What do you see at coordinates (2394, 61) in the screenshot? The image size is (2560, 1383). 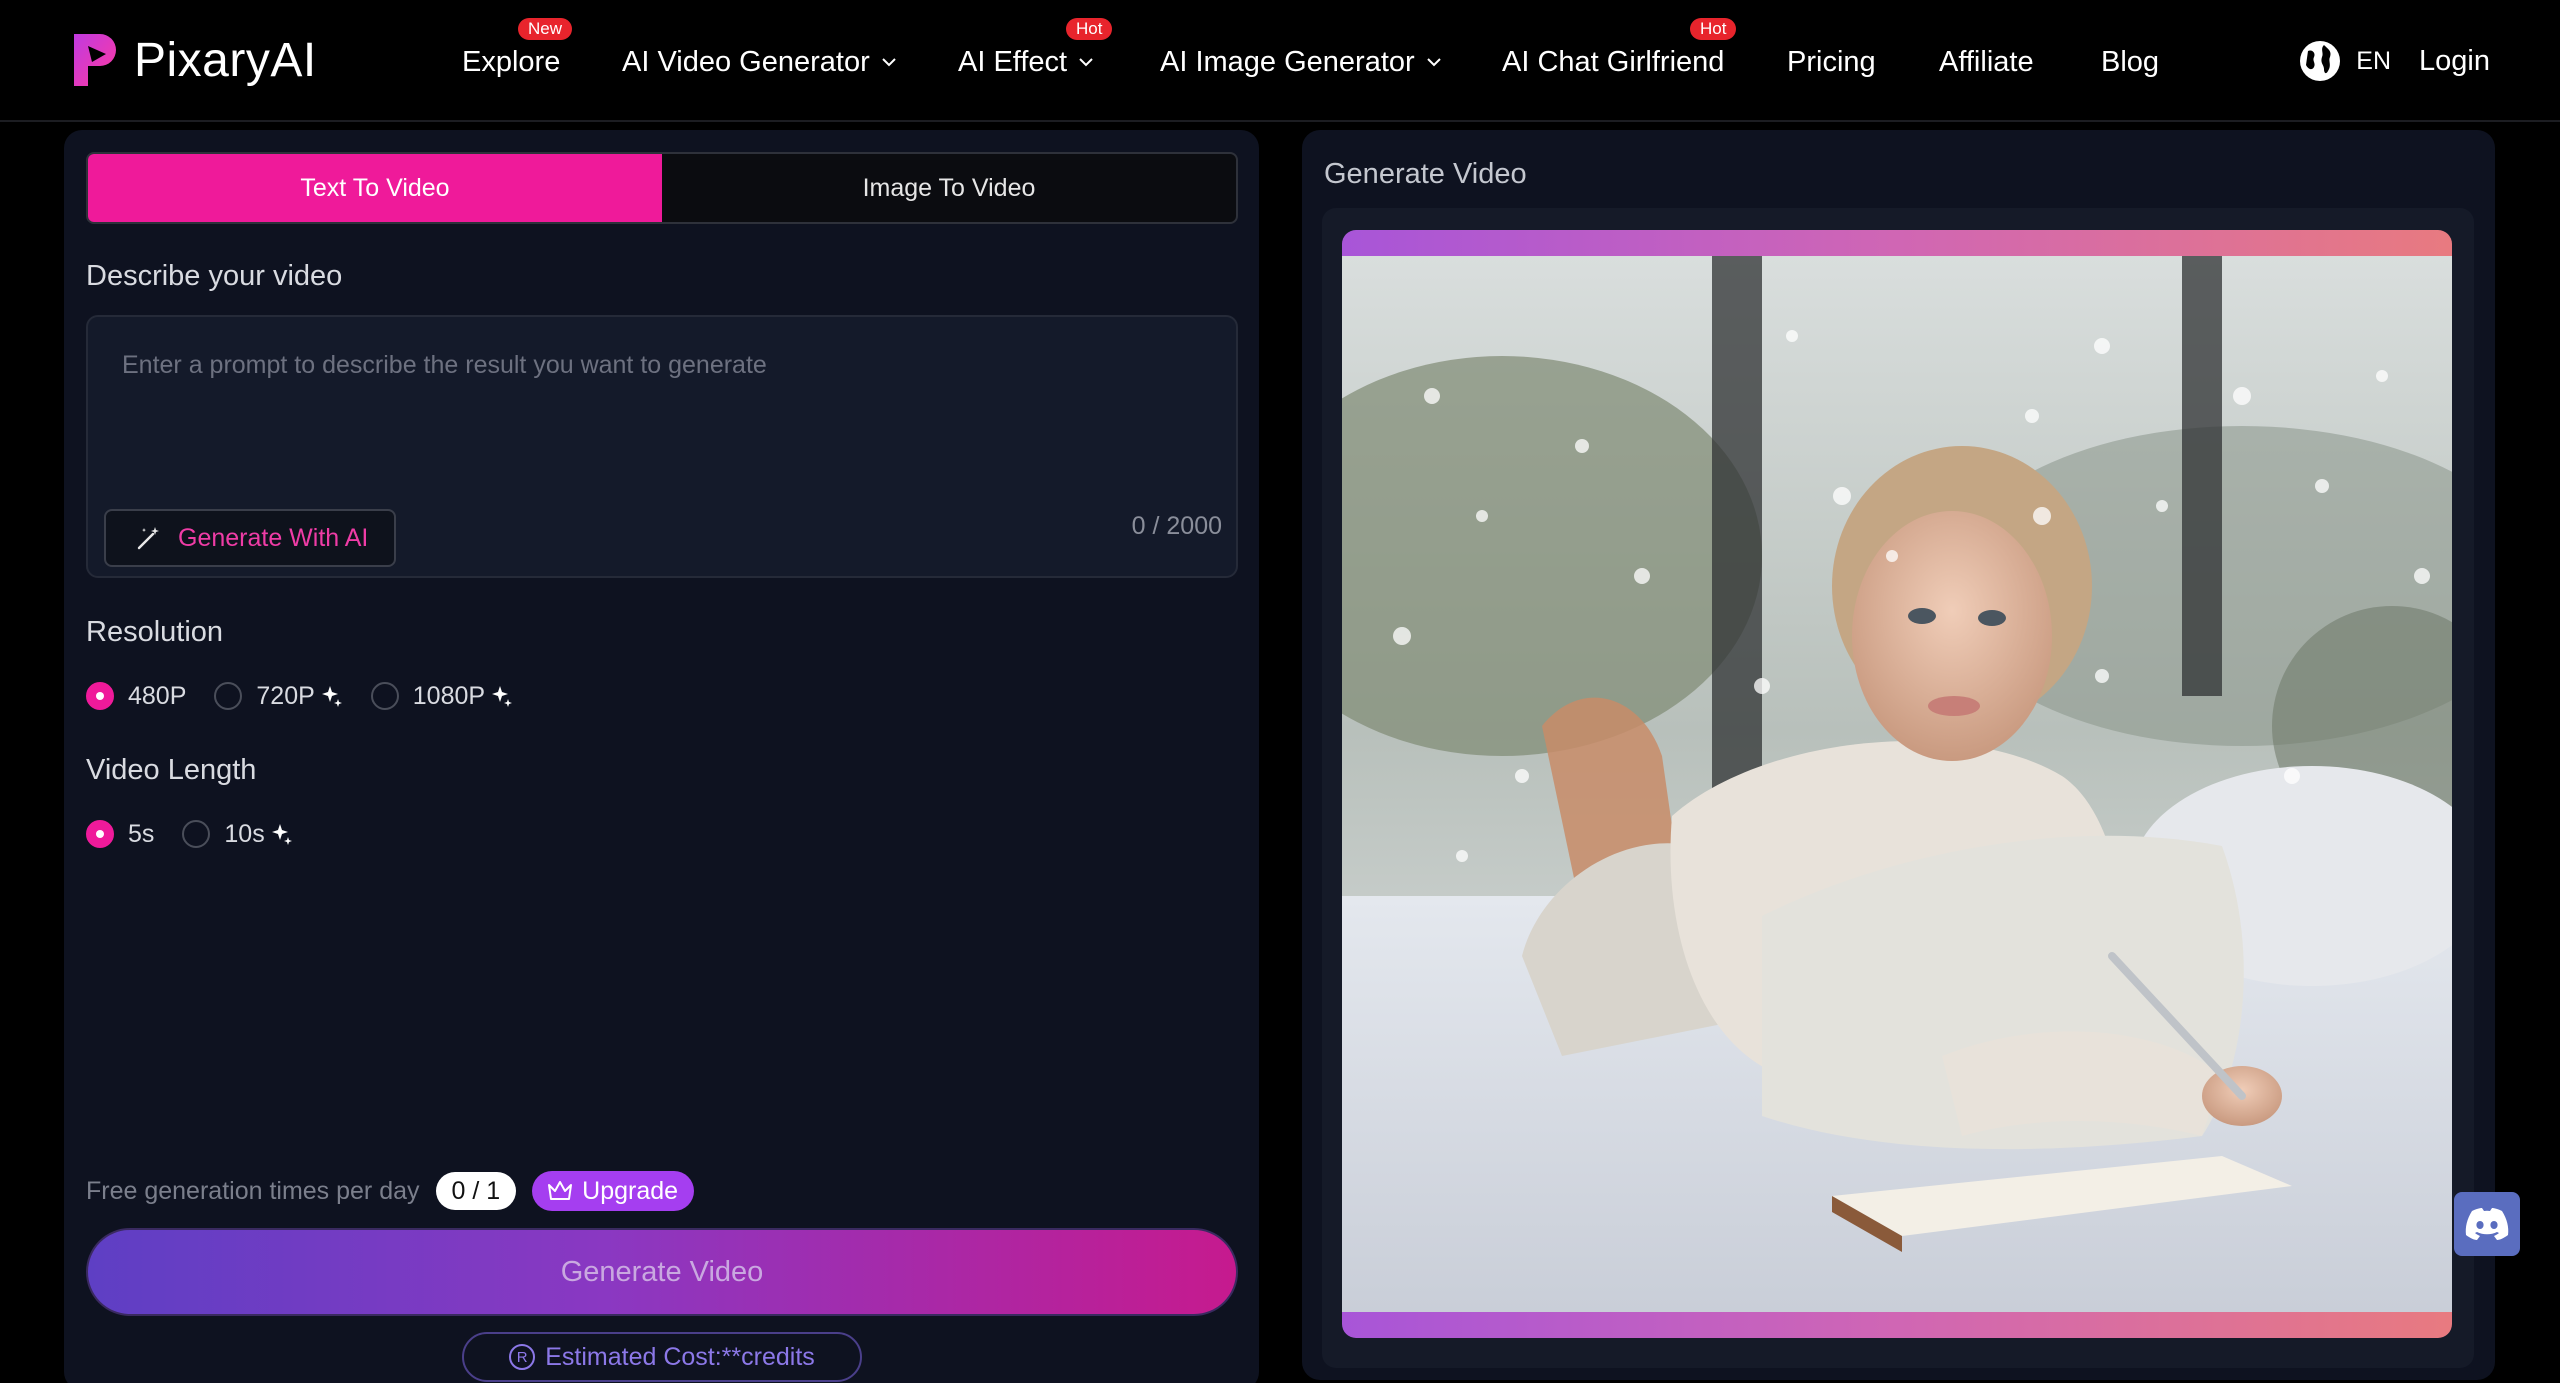 I see `header-actions: EN Login` at bounding box center [2394, 61].